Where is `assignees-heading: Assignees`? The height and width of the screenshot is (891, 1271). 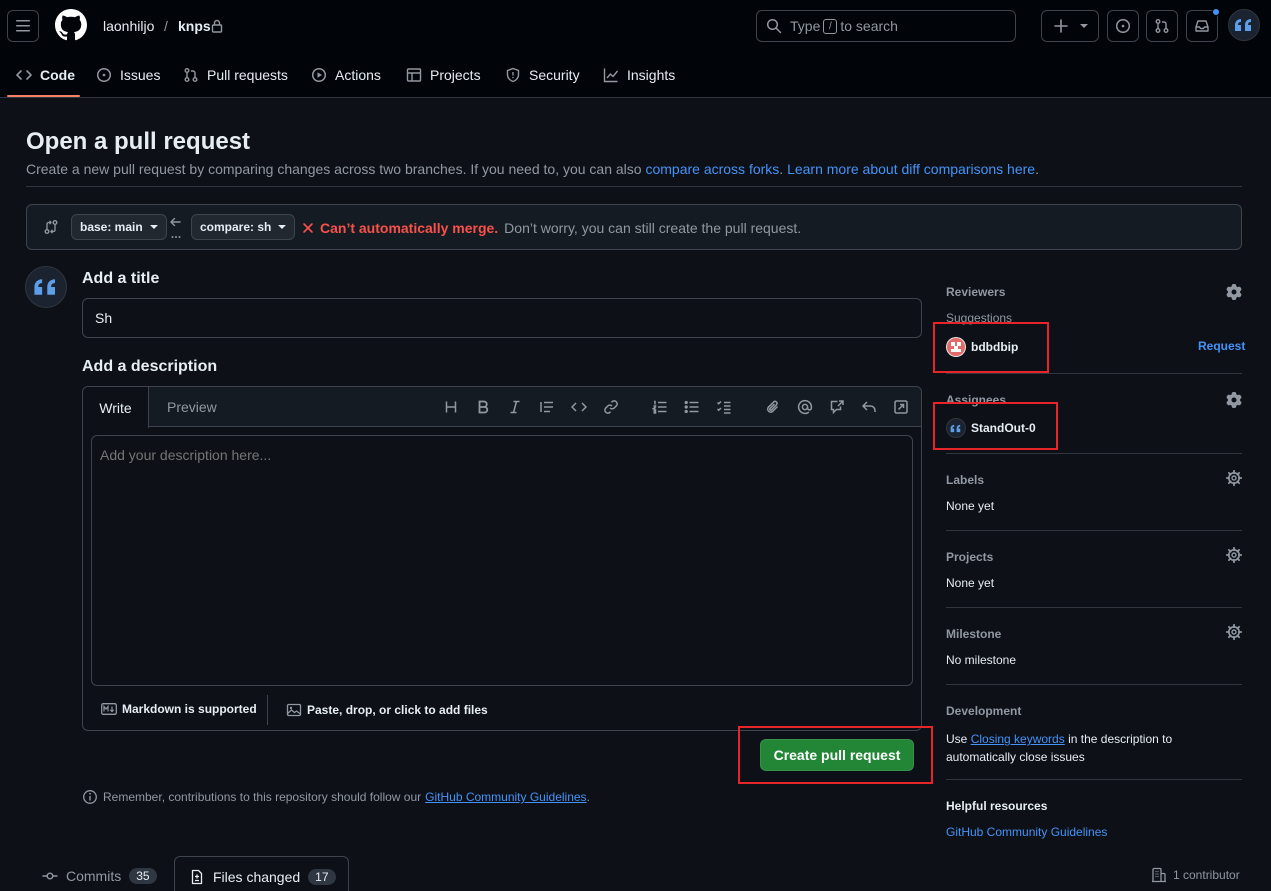 assignees-heading: Assignees is located at coordinates (976, 400).